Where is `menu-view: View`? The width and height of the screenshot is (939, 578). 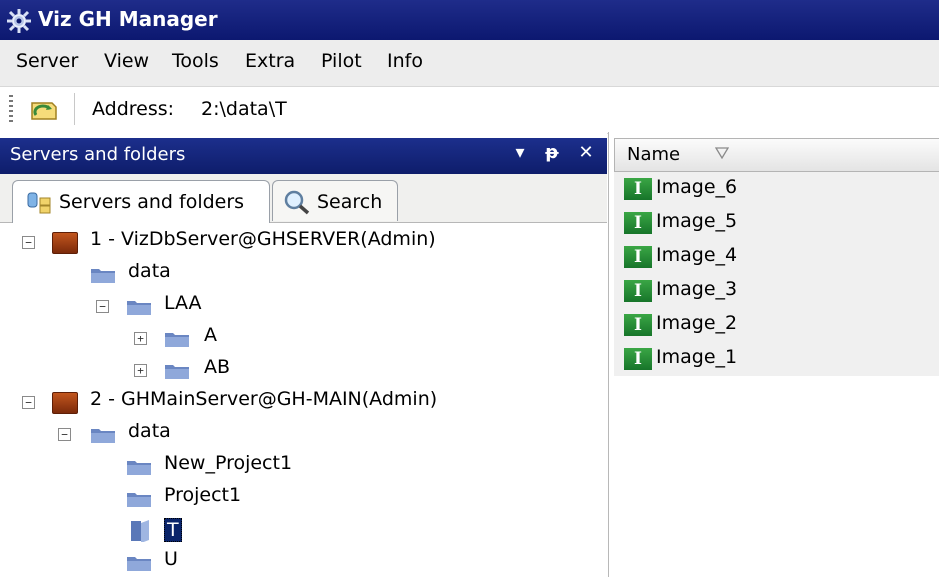
menu-view: View is located at coordinates (126, 61).